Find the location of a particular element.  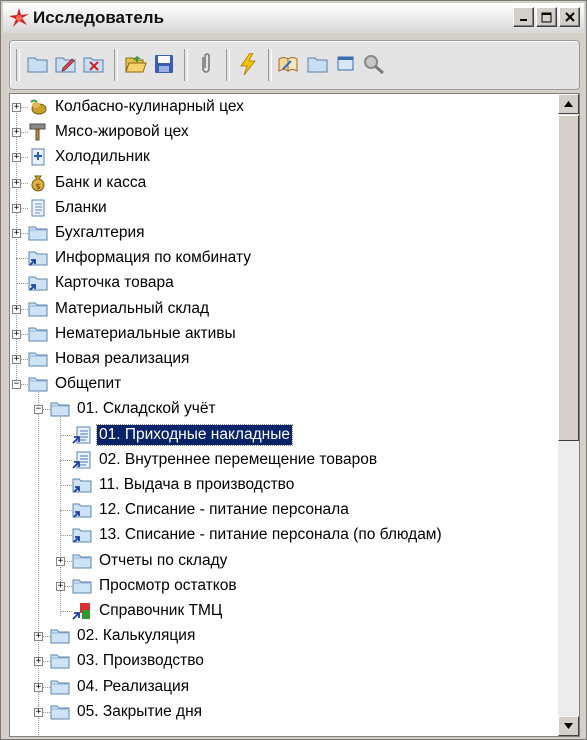

arrow-up-icon is located at coordinates (568, 104).